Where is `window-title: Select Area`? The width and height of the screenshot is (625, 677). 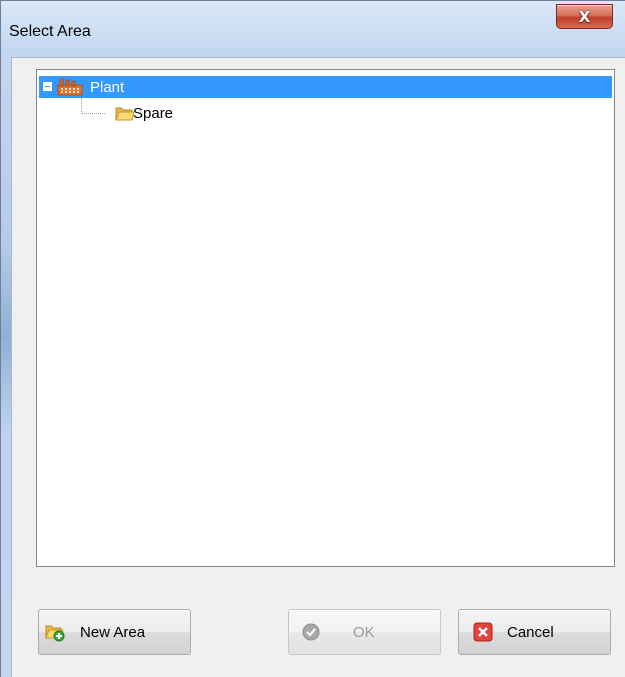
window-title: Select Area is located at coordinates (50, 31).